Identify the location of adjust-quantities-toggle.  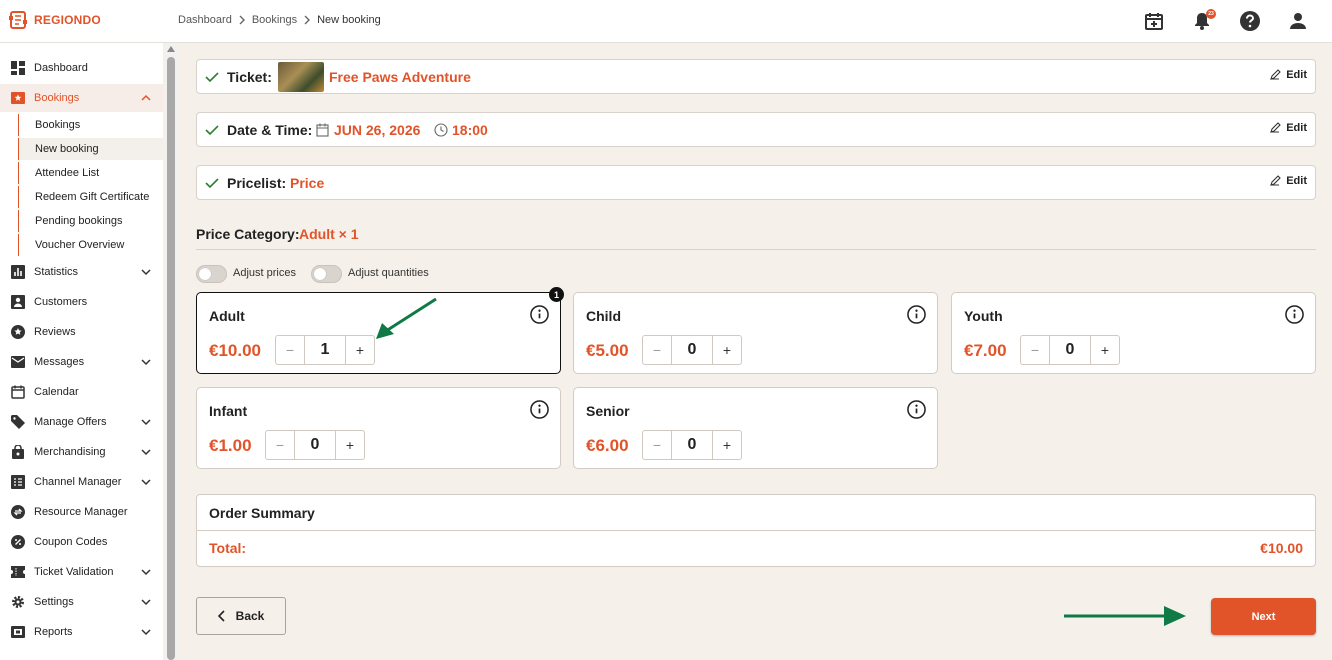
(326, 274).